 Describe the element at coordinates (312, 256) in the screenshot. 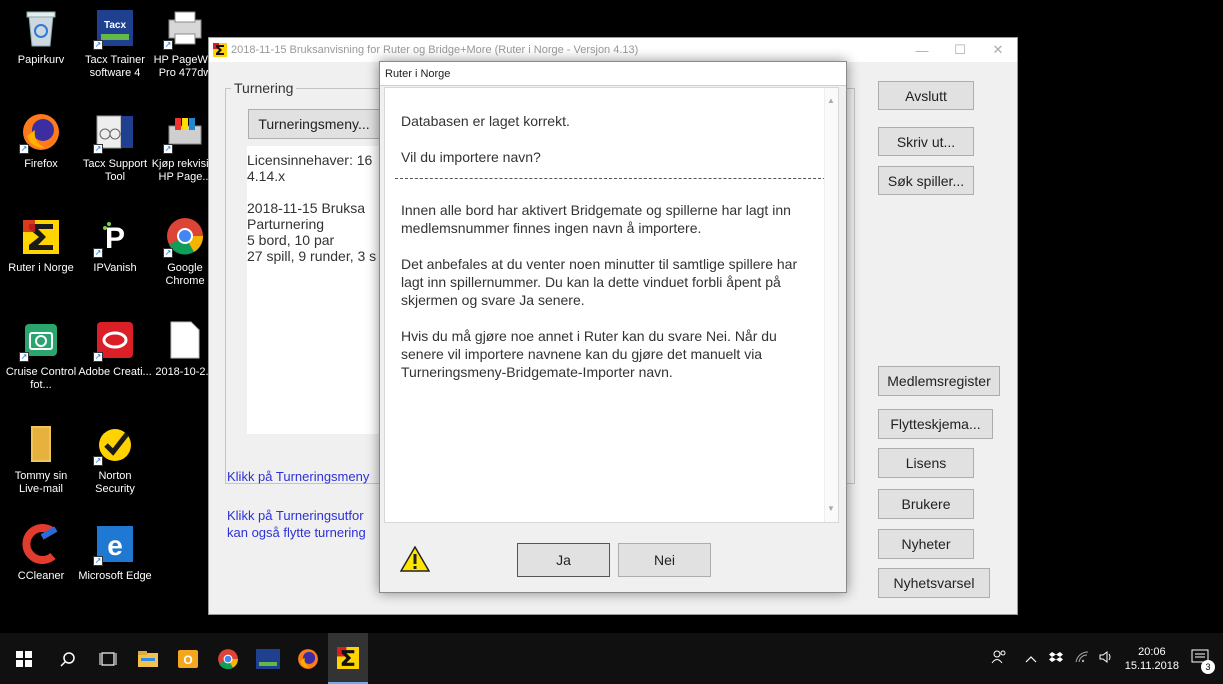

I see `info-line: 27 spill, 9 runder, 3 s` at that location.